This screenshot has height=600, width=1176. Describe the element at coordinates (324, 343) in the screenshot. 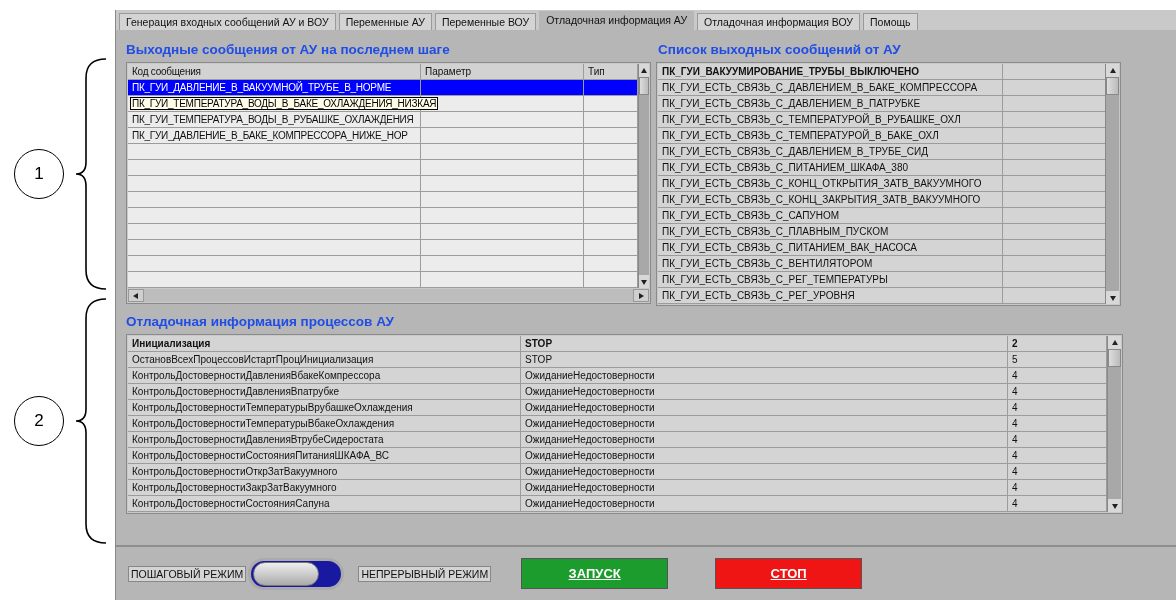

I see `table-cell: Инициализация` at that location.